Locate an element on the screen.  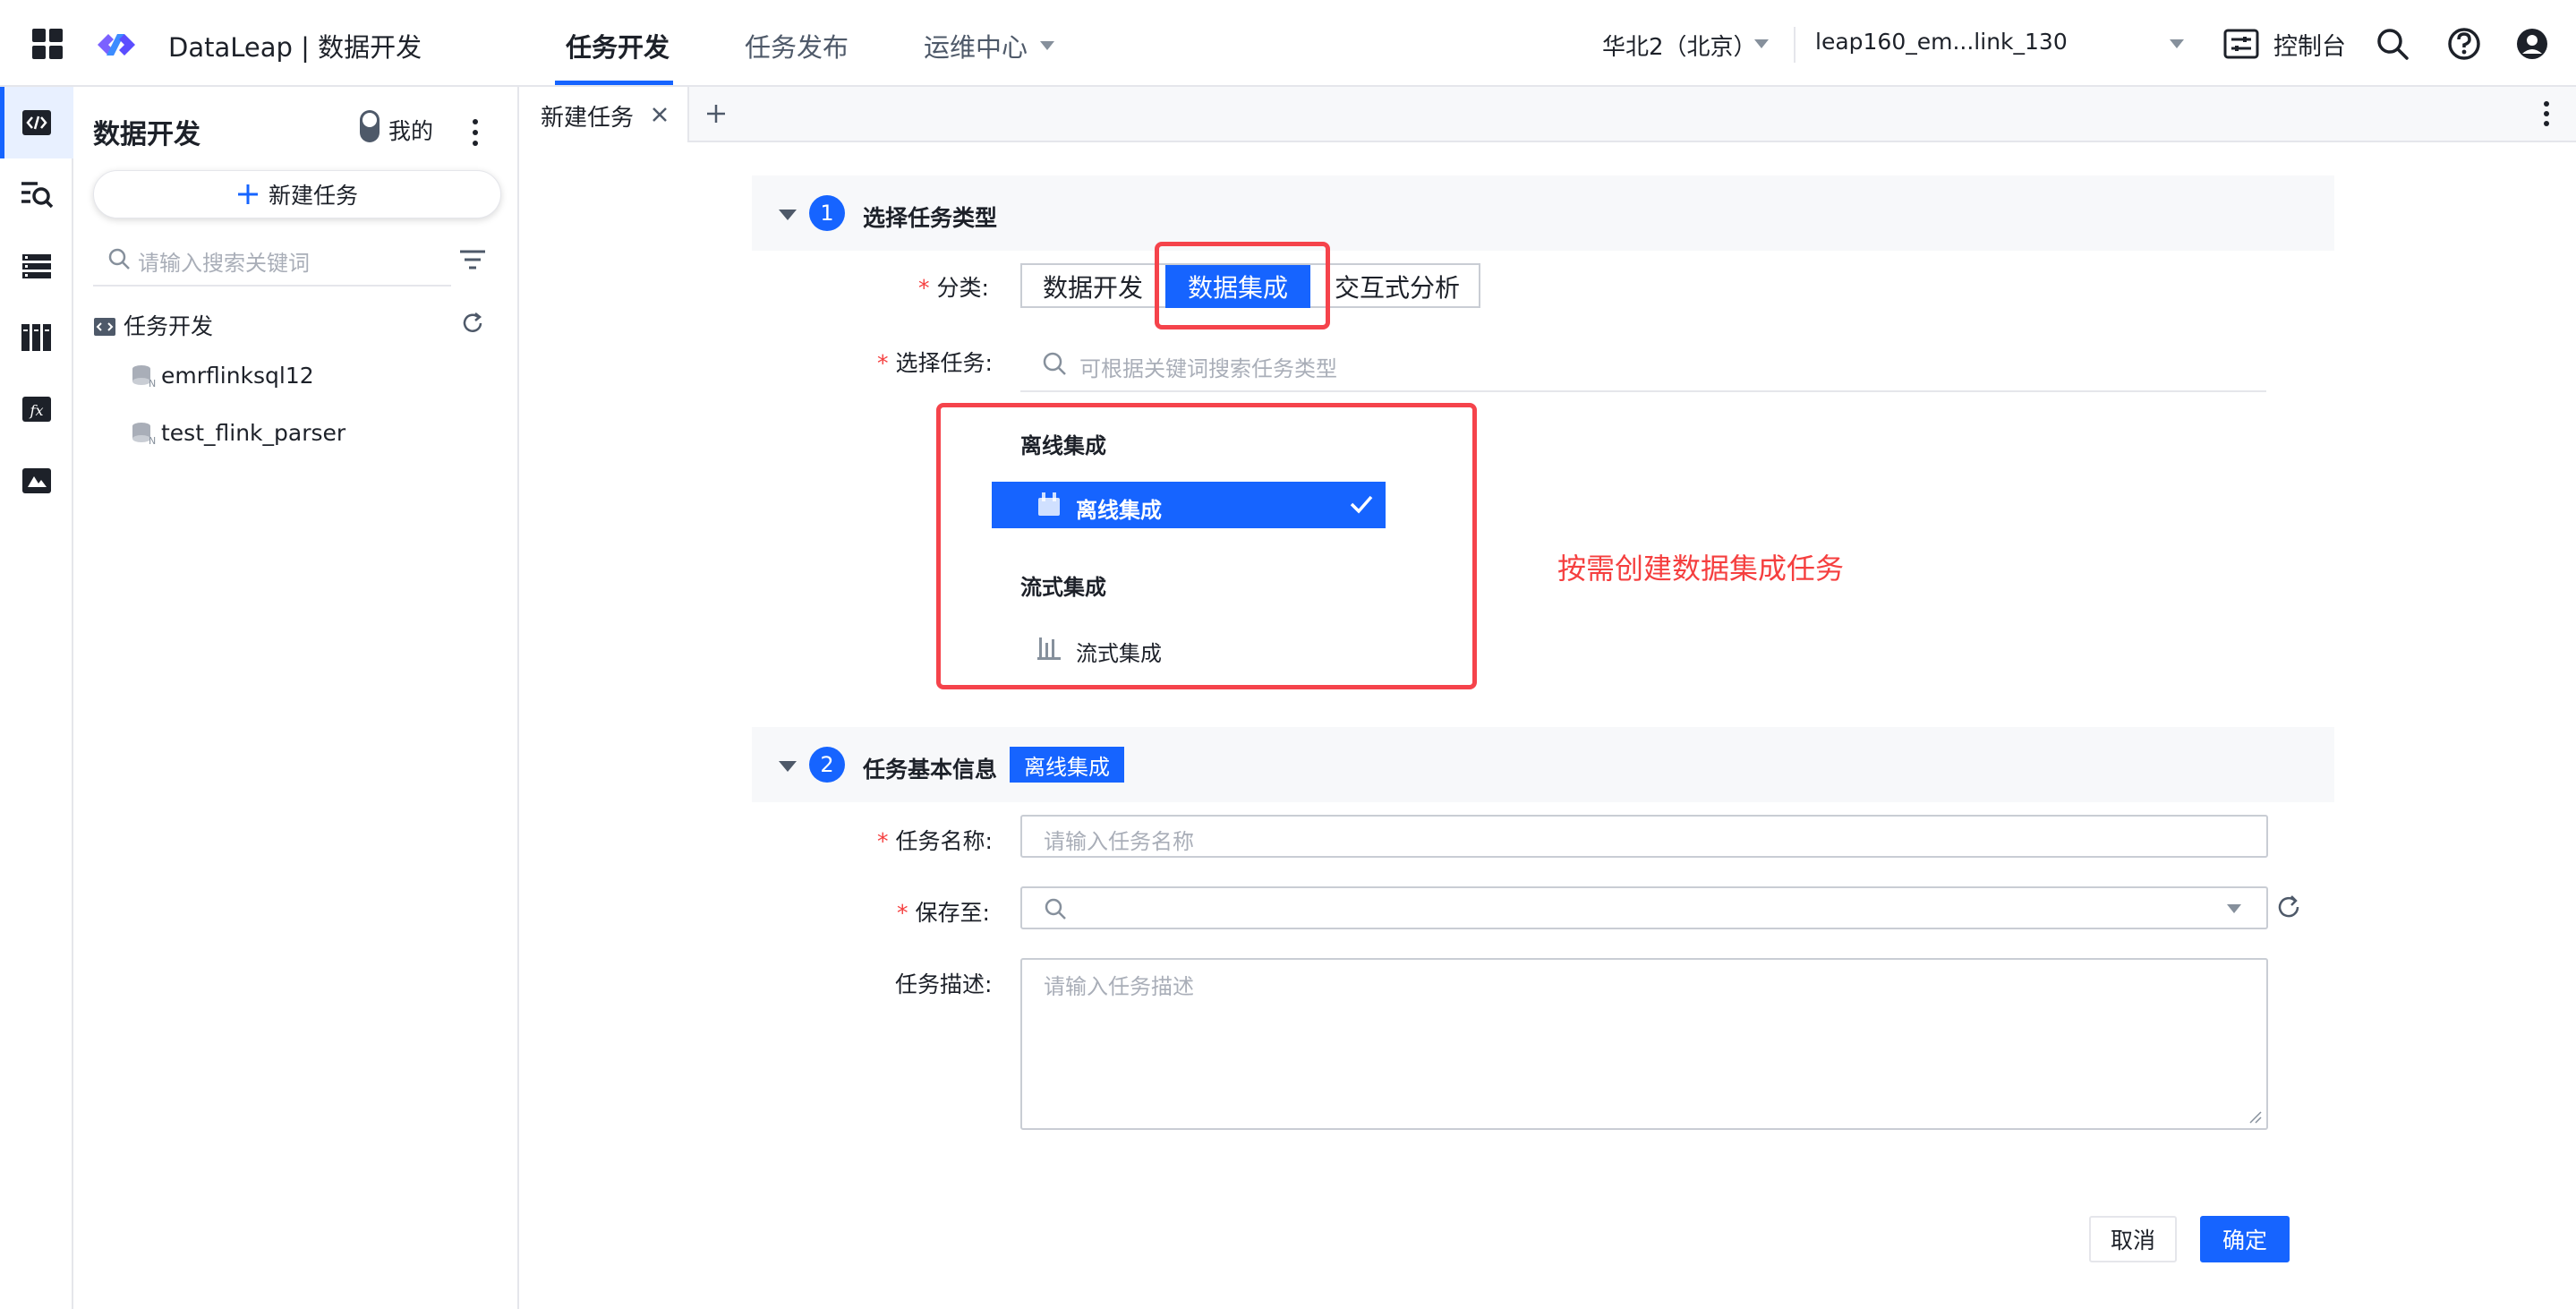
rail-item-library is located at coordinates (36, 337).